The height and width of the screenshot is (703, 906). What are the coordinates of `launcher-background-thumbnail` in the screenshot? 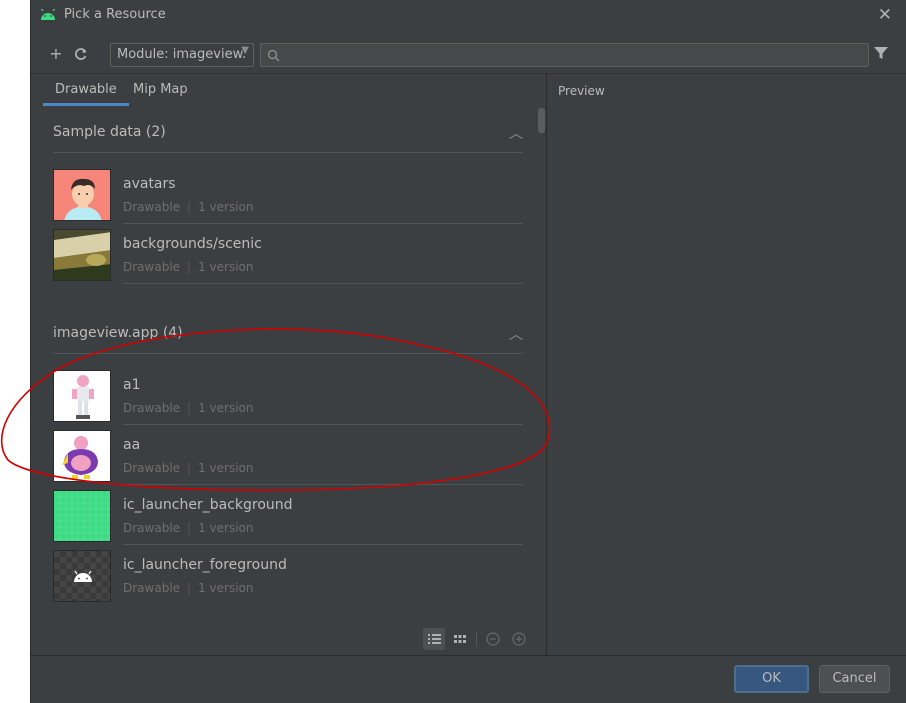 It's located at (82, 516).